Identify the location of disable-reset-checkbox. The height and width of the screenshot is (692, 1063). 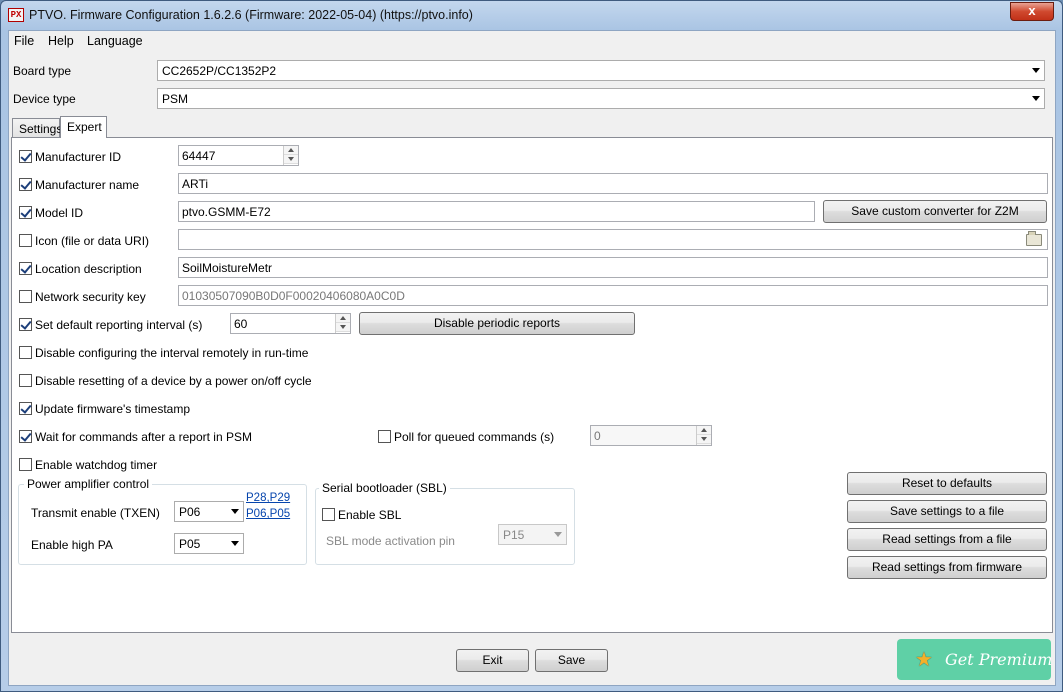
(25, 380).